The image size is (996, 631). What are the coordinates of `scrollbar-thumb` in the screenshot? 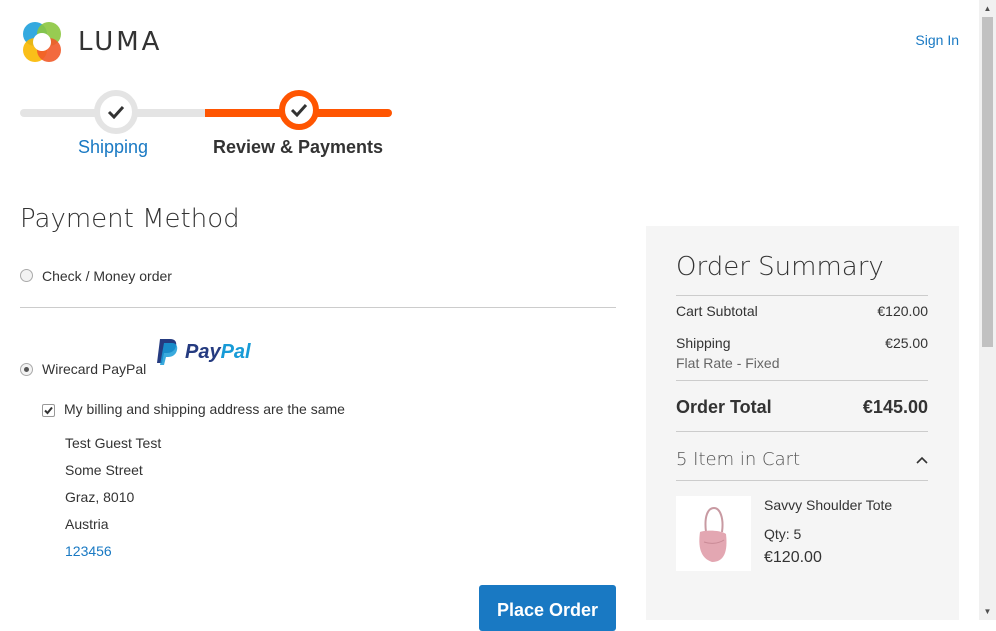 It's located at (987, 182).